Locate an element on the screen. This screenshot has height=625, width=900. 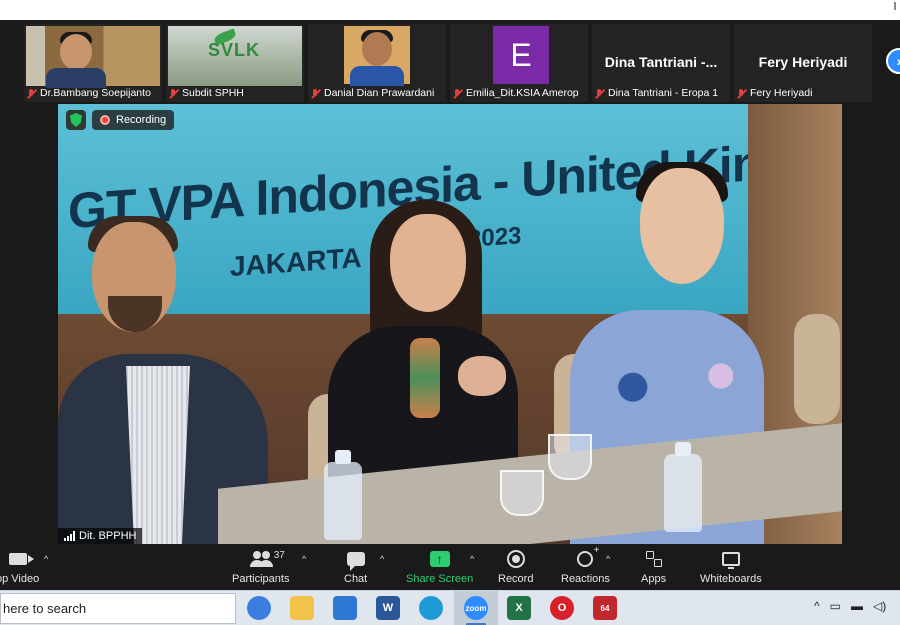
opera-icon: O is located at coordinates (562, 608).